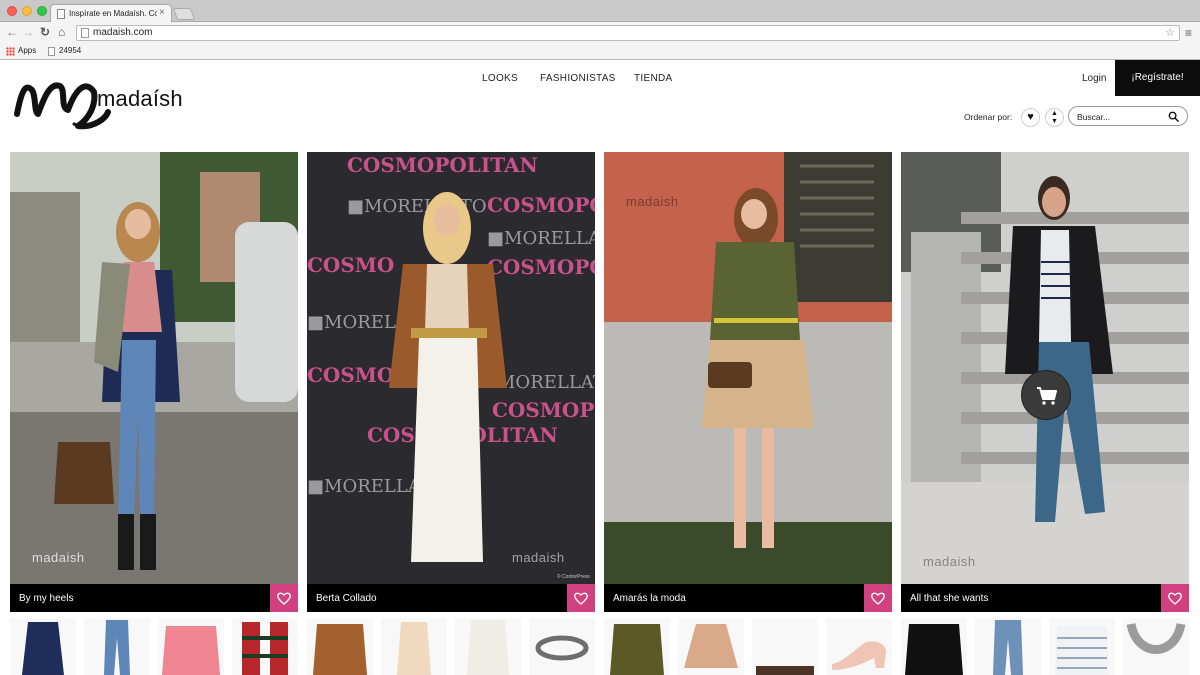  I want to click on photo-credit: © ContorPress, so click(573, 577).